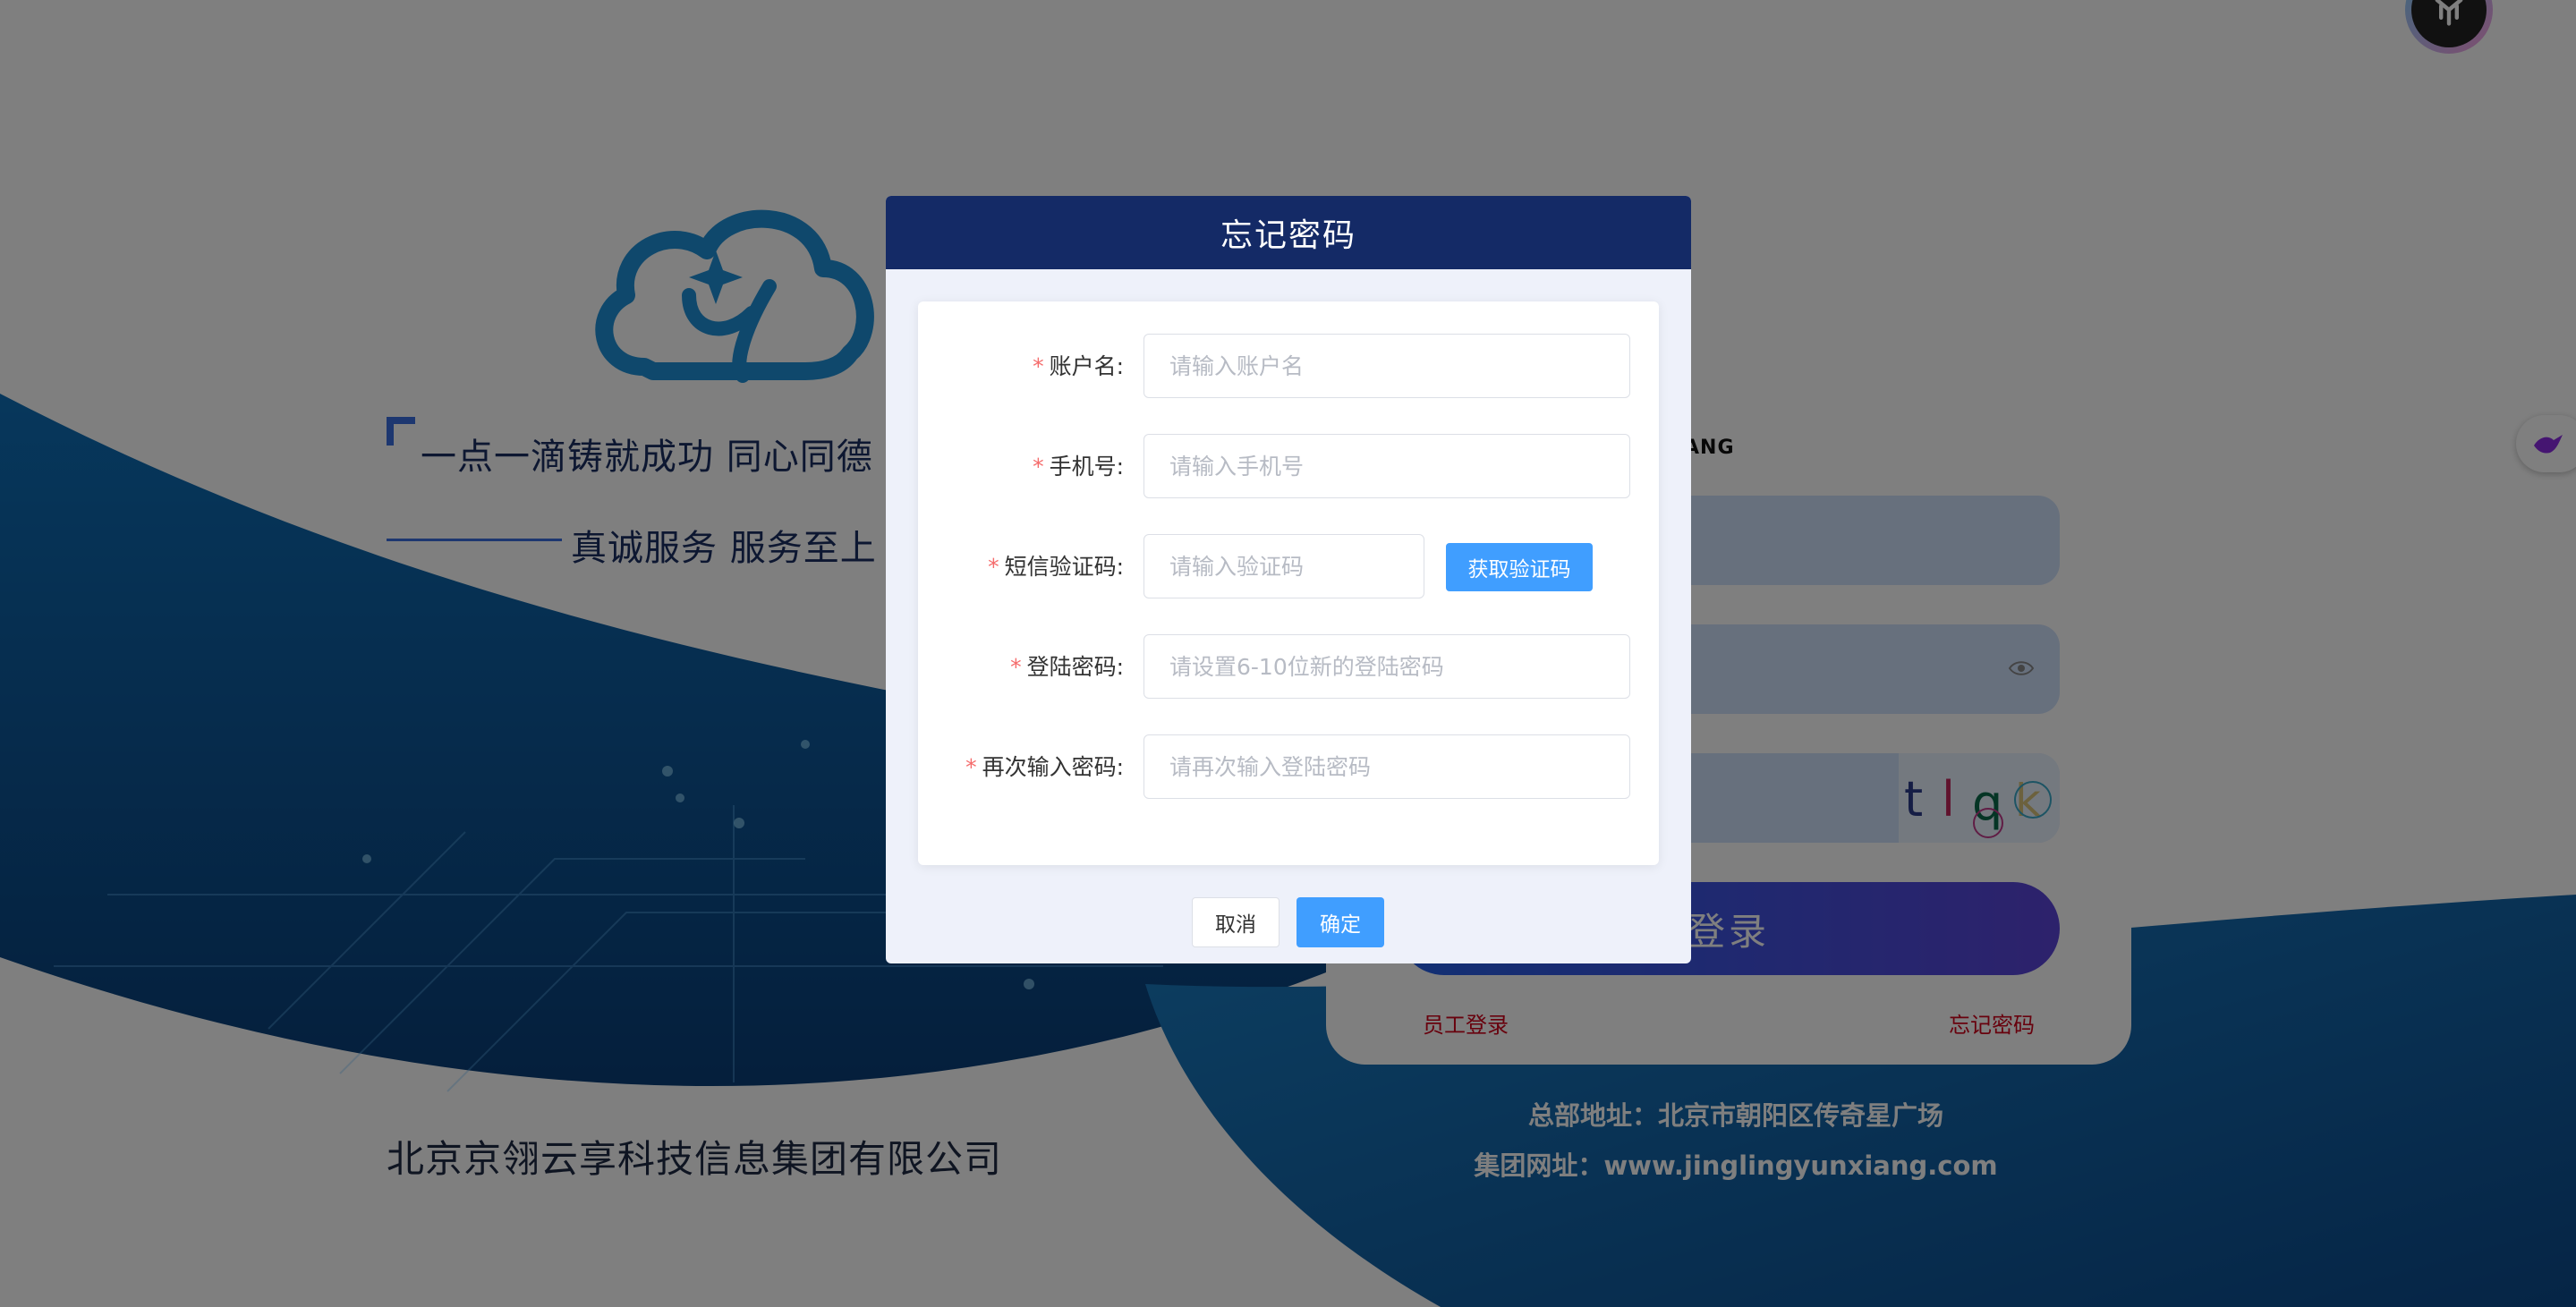 The image size is (2576, 1307). Describe the element at coordinates (1288, 922) in the screenshot. I see `dialog-footer: 取消 确定` at that location.